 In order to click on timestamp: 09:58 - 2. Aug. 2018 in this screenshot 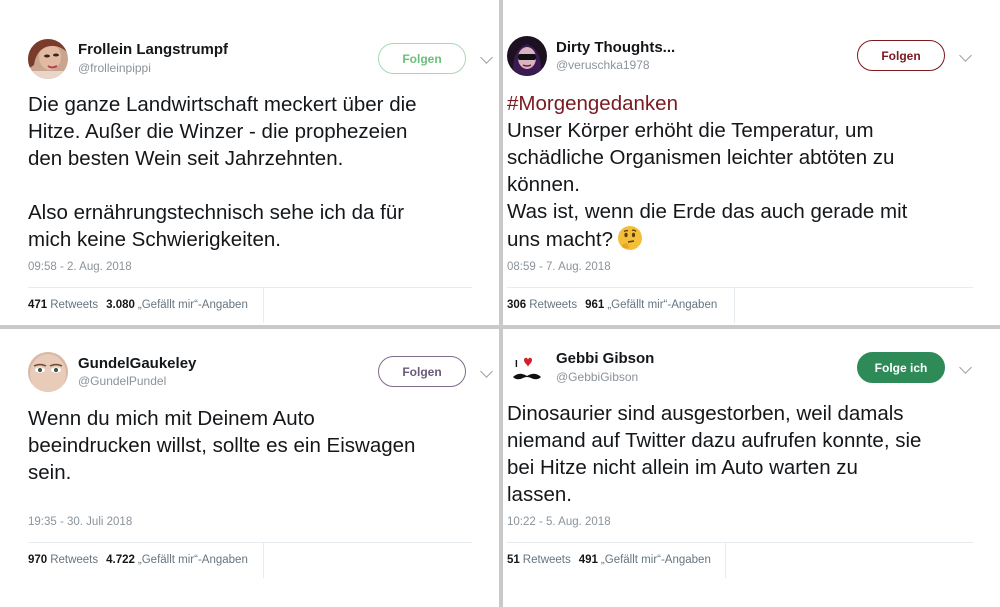, I will do `click(80, 267)`.